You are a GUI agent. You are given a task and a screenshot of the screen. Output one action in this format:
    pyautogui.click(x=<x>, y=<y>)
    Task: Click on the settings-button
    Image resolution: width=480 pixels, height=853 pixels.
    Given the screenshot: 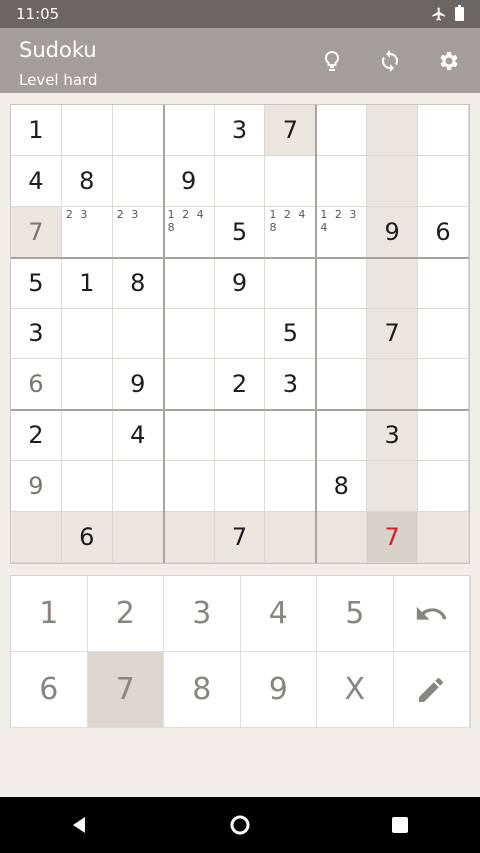 What is the action you would take?
    pyautogui.click(x=448, y=61)
    